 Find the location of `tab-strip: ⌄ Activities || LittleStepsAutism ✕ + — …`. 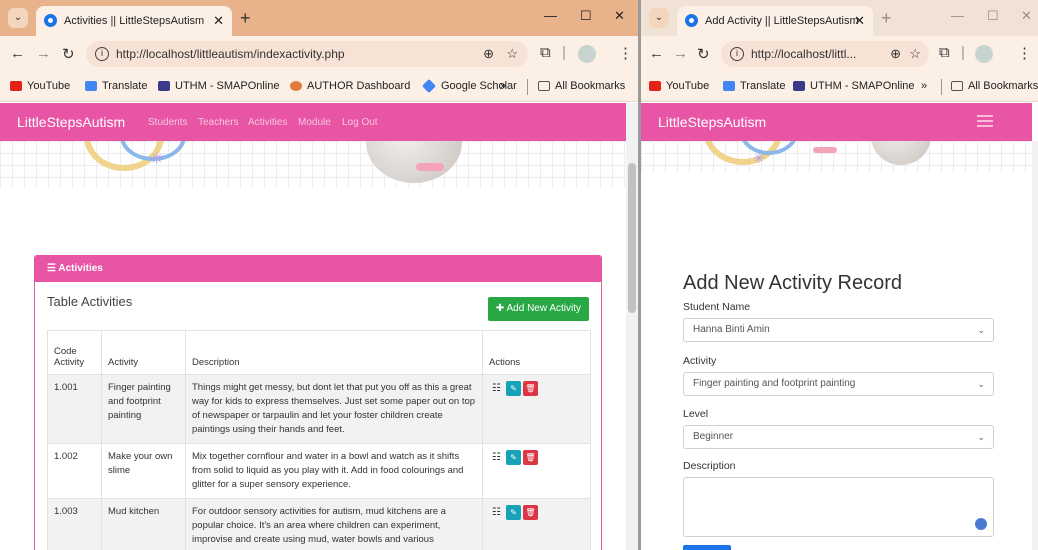

tab-strip: ⌄ Activities || LittleStepsAutism ✕ + — … is located at coordinates (319, 18).